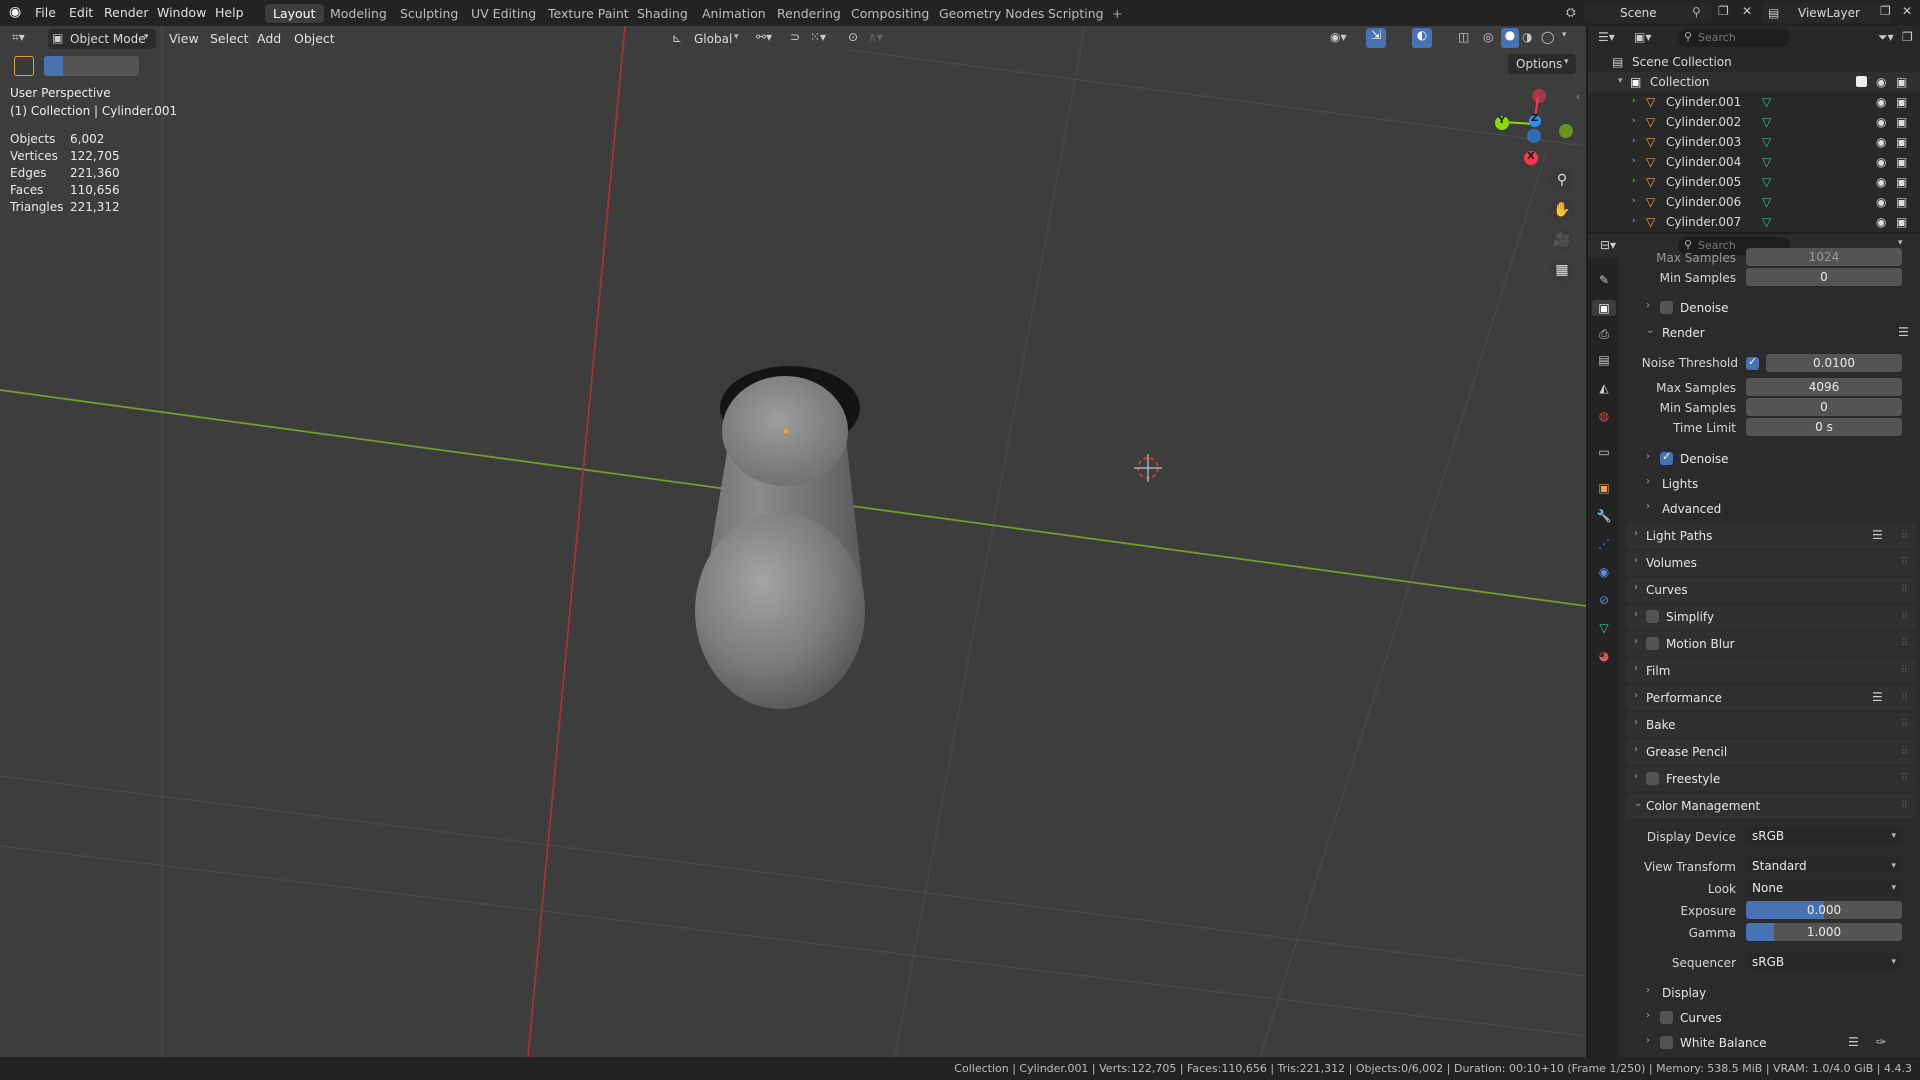 The image size is (1920, 1080). What do you see at coordinates (1604, 488) in the screenshot?
I see `object-tab-icon: ▣` at bounding box center [1604, 488].